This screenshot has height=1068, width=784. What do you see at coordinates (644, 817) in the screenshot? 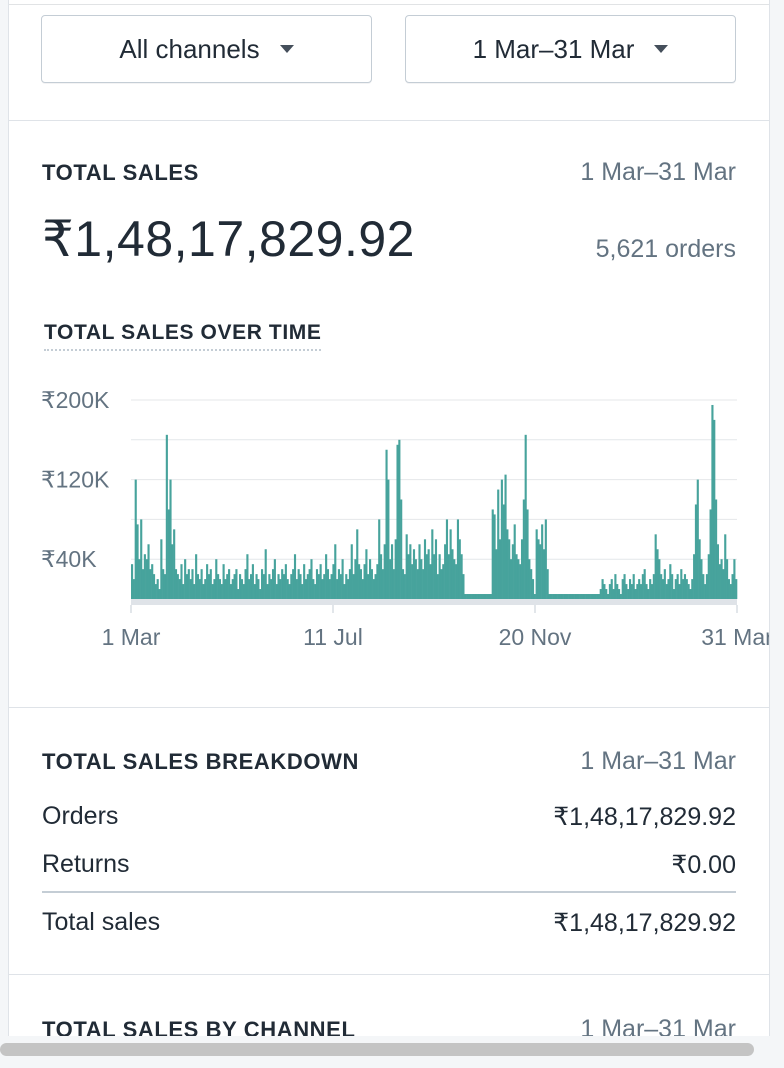
I see `breakdown-value: ₹1,48,17,829.92` at bounding box center [644, 817].